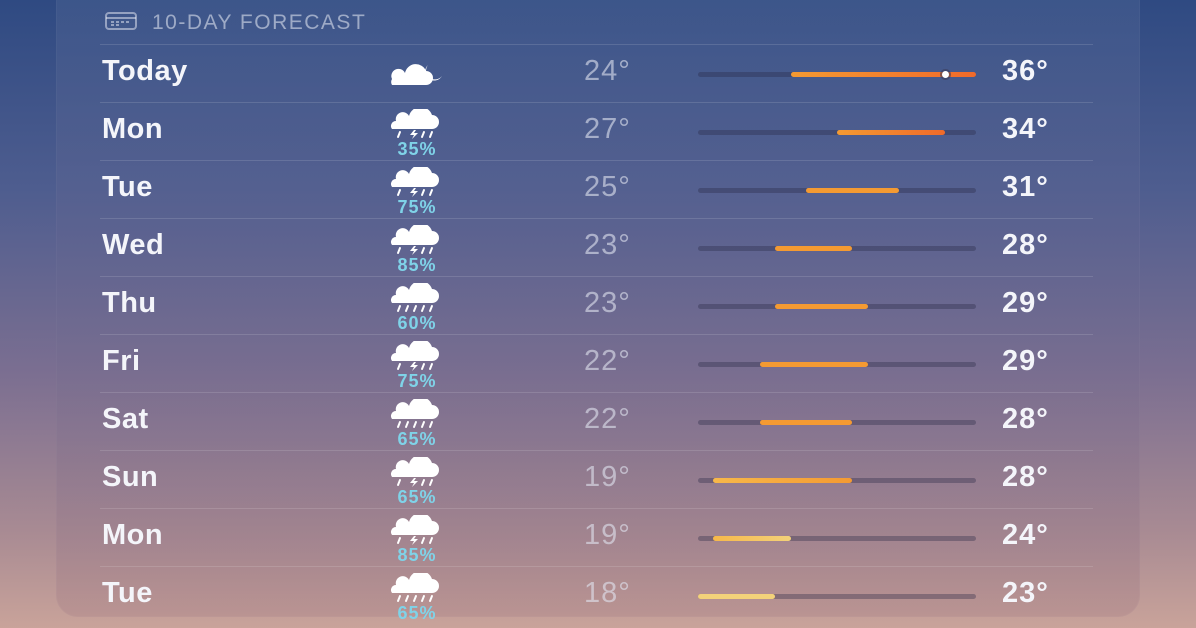  I want to click on calendar-icon, so click(121, 23).